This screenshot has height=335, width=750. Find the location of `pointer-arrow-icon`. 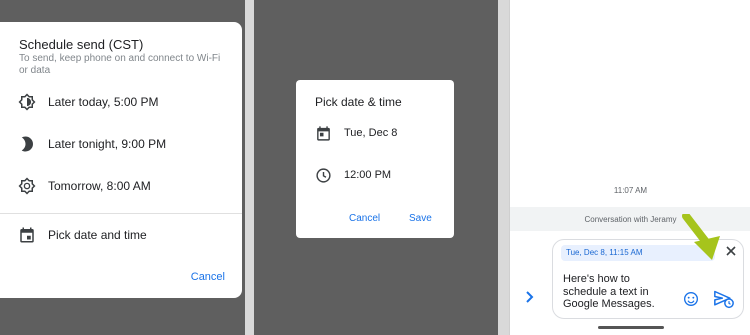

pointer-arrow-icon is located at coordinates (701, 237).